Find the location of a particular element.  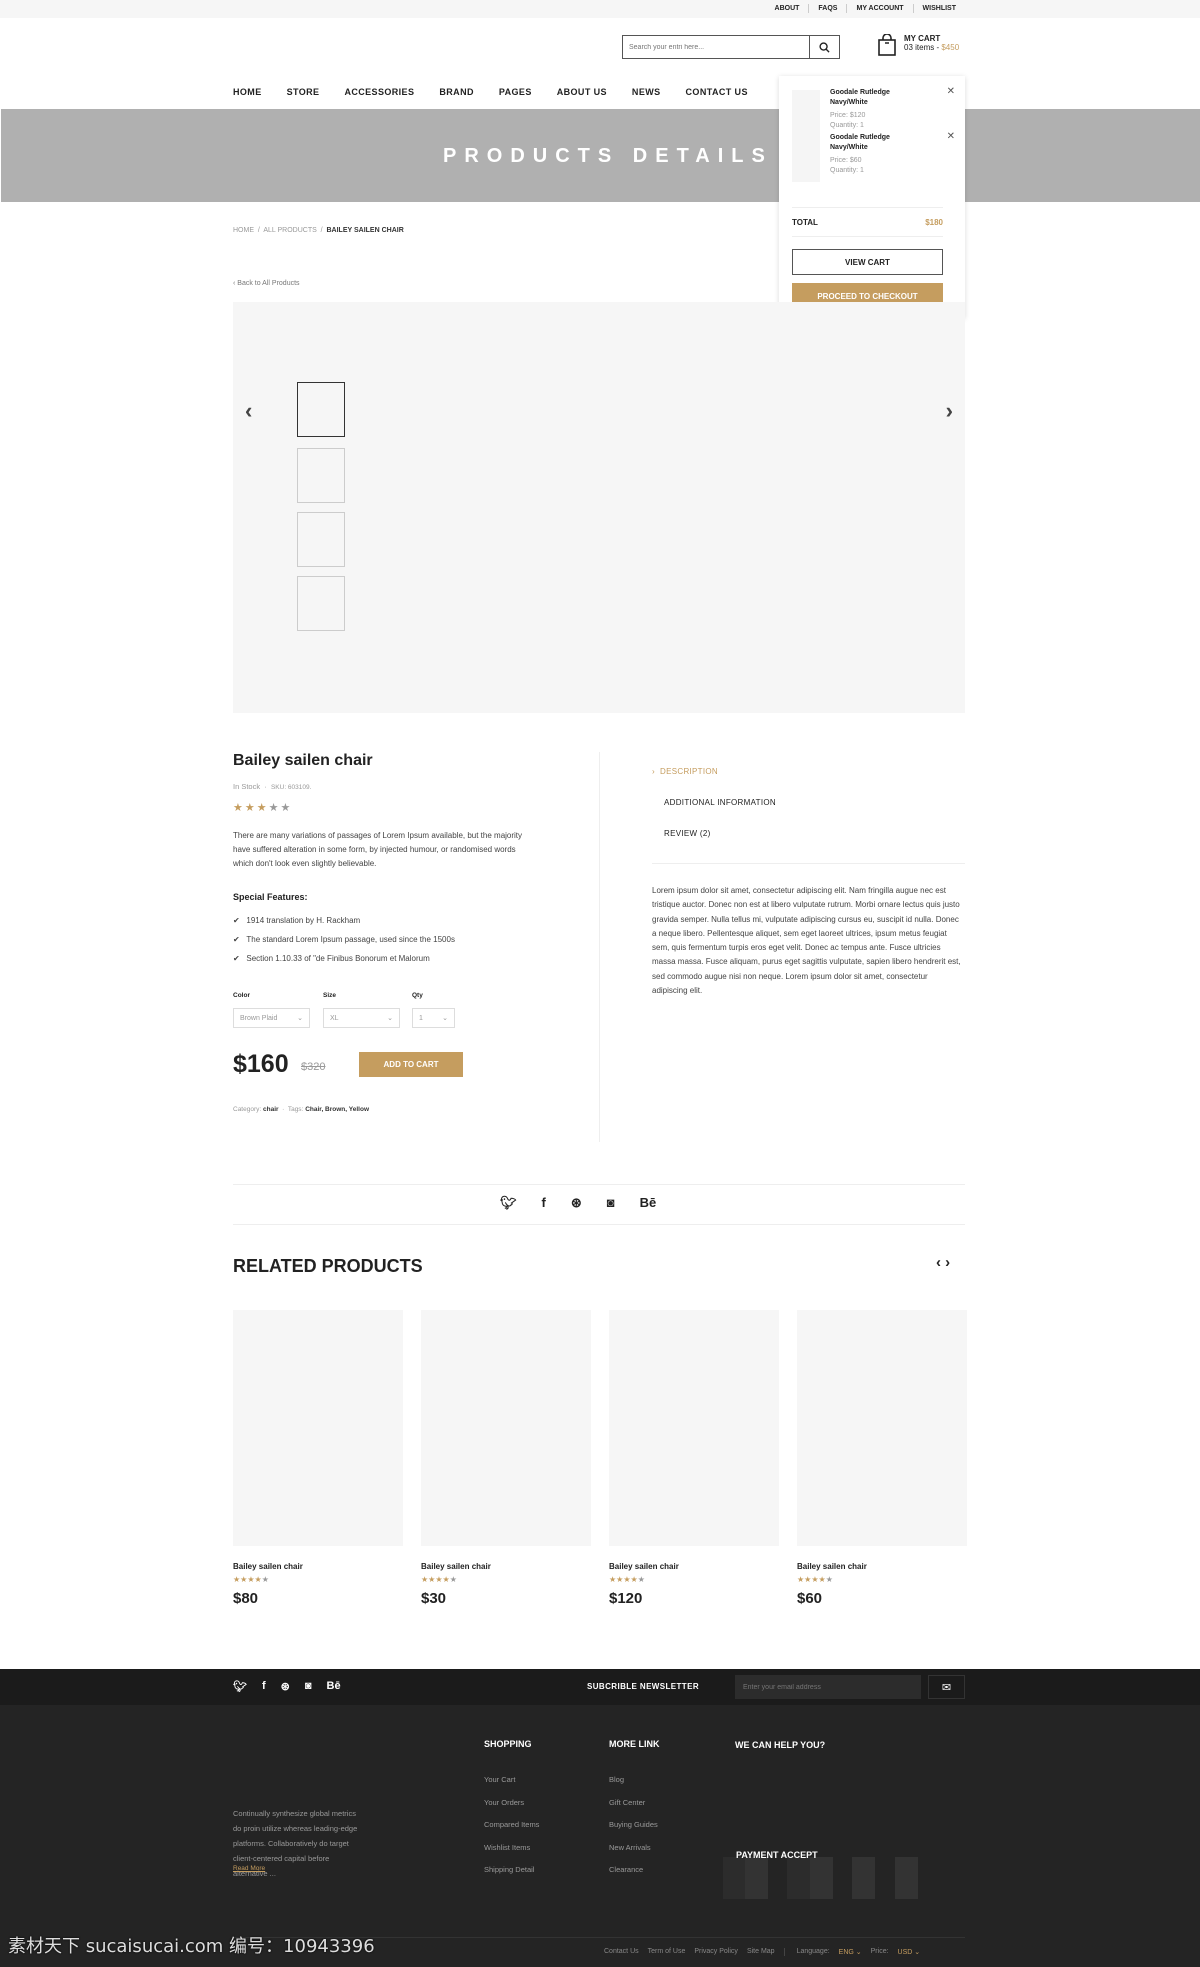

breadcrumb-home: HOME is located at coordinates (243, 230).